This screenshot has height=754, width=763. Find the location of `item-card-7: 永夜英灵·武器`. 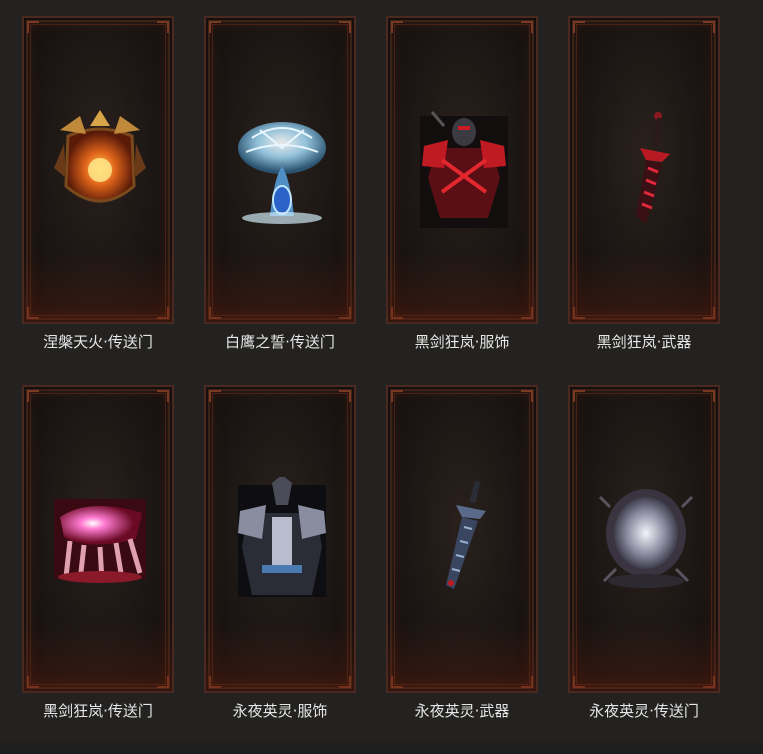

item-card-7: 永夜英灵·武器 is located at coordinates (462, 569).